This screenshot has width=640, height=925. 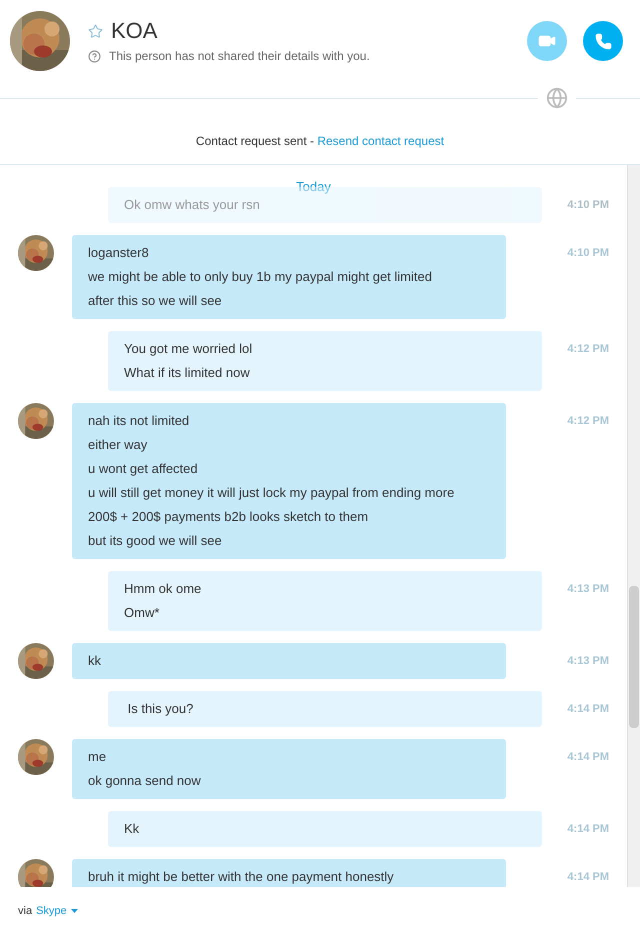 What do you see at coordinates (132, 829) in the screenshot?
I see `message-text: Kk` at bounding box center [132, 829].